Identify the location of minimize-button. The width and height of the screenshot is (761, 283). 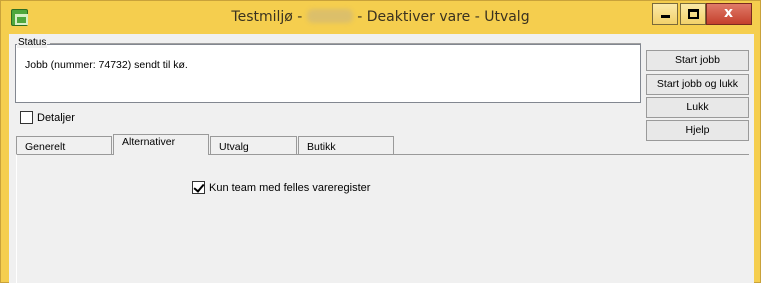
(665, 14).